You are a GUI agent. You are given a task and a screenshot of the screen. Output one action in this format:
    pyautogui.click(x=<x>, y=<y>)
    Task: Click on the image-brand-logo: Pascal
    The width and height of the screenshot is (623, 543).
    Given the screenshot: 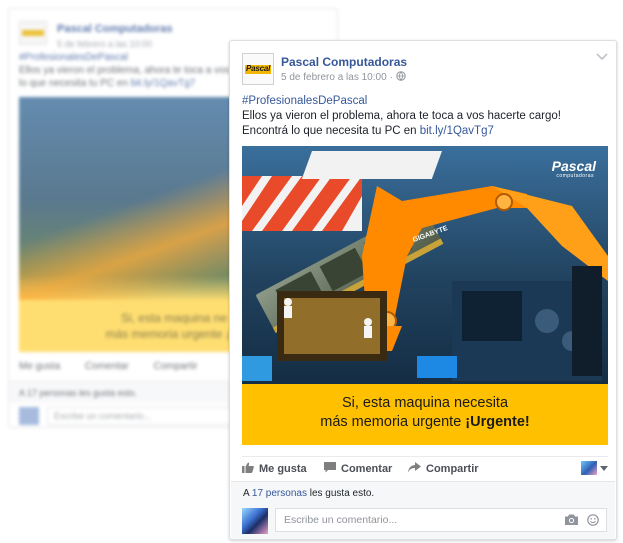 What is the action you would take?
    pyautogui.click(x=573, y=166)
    